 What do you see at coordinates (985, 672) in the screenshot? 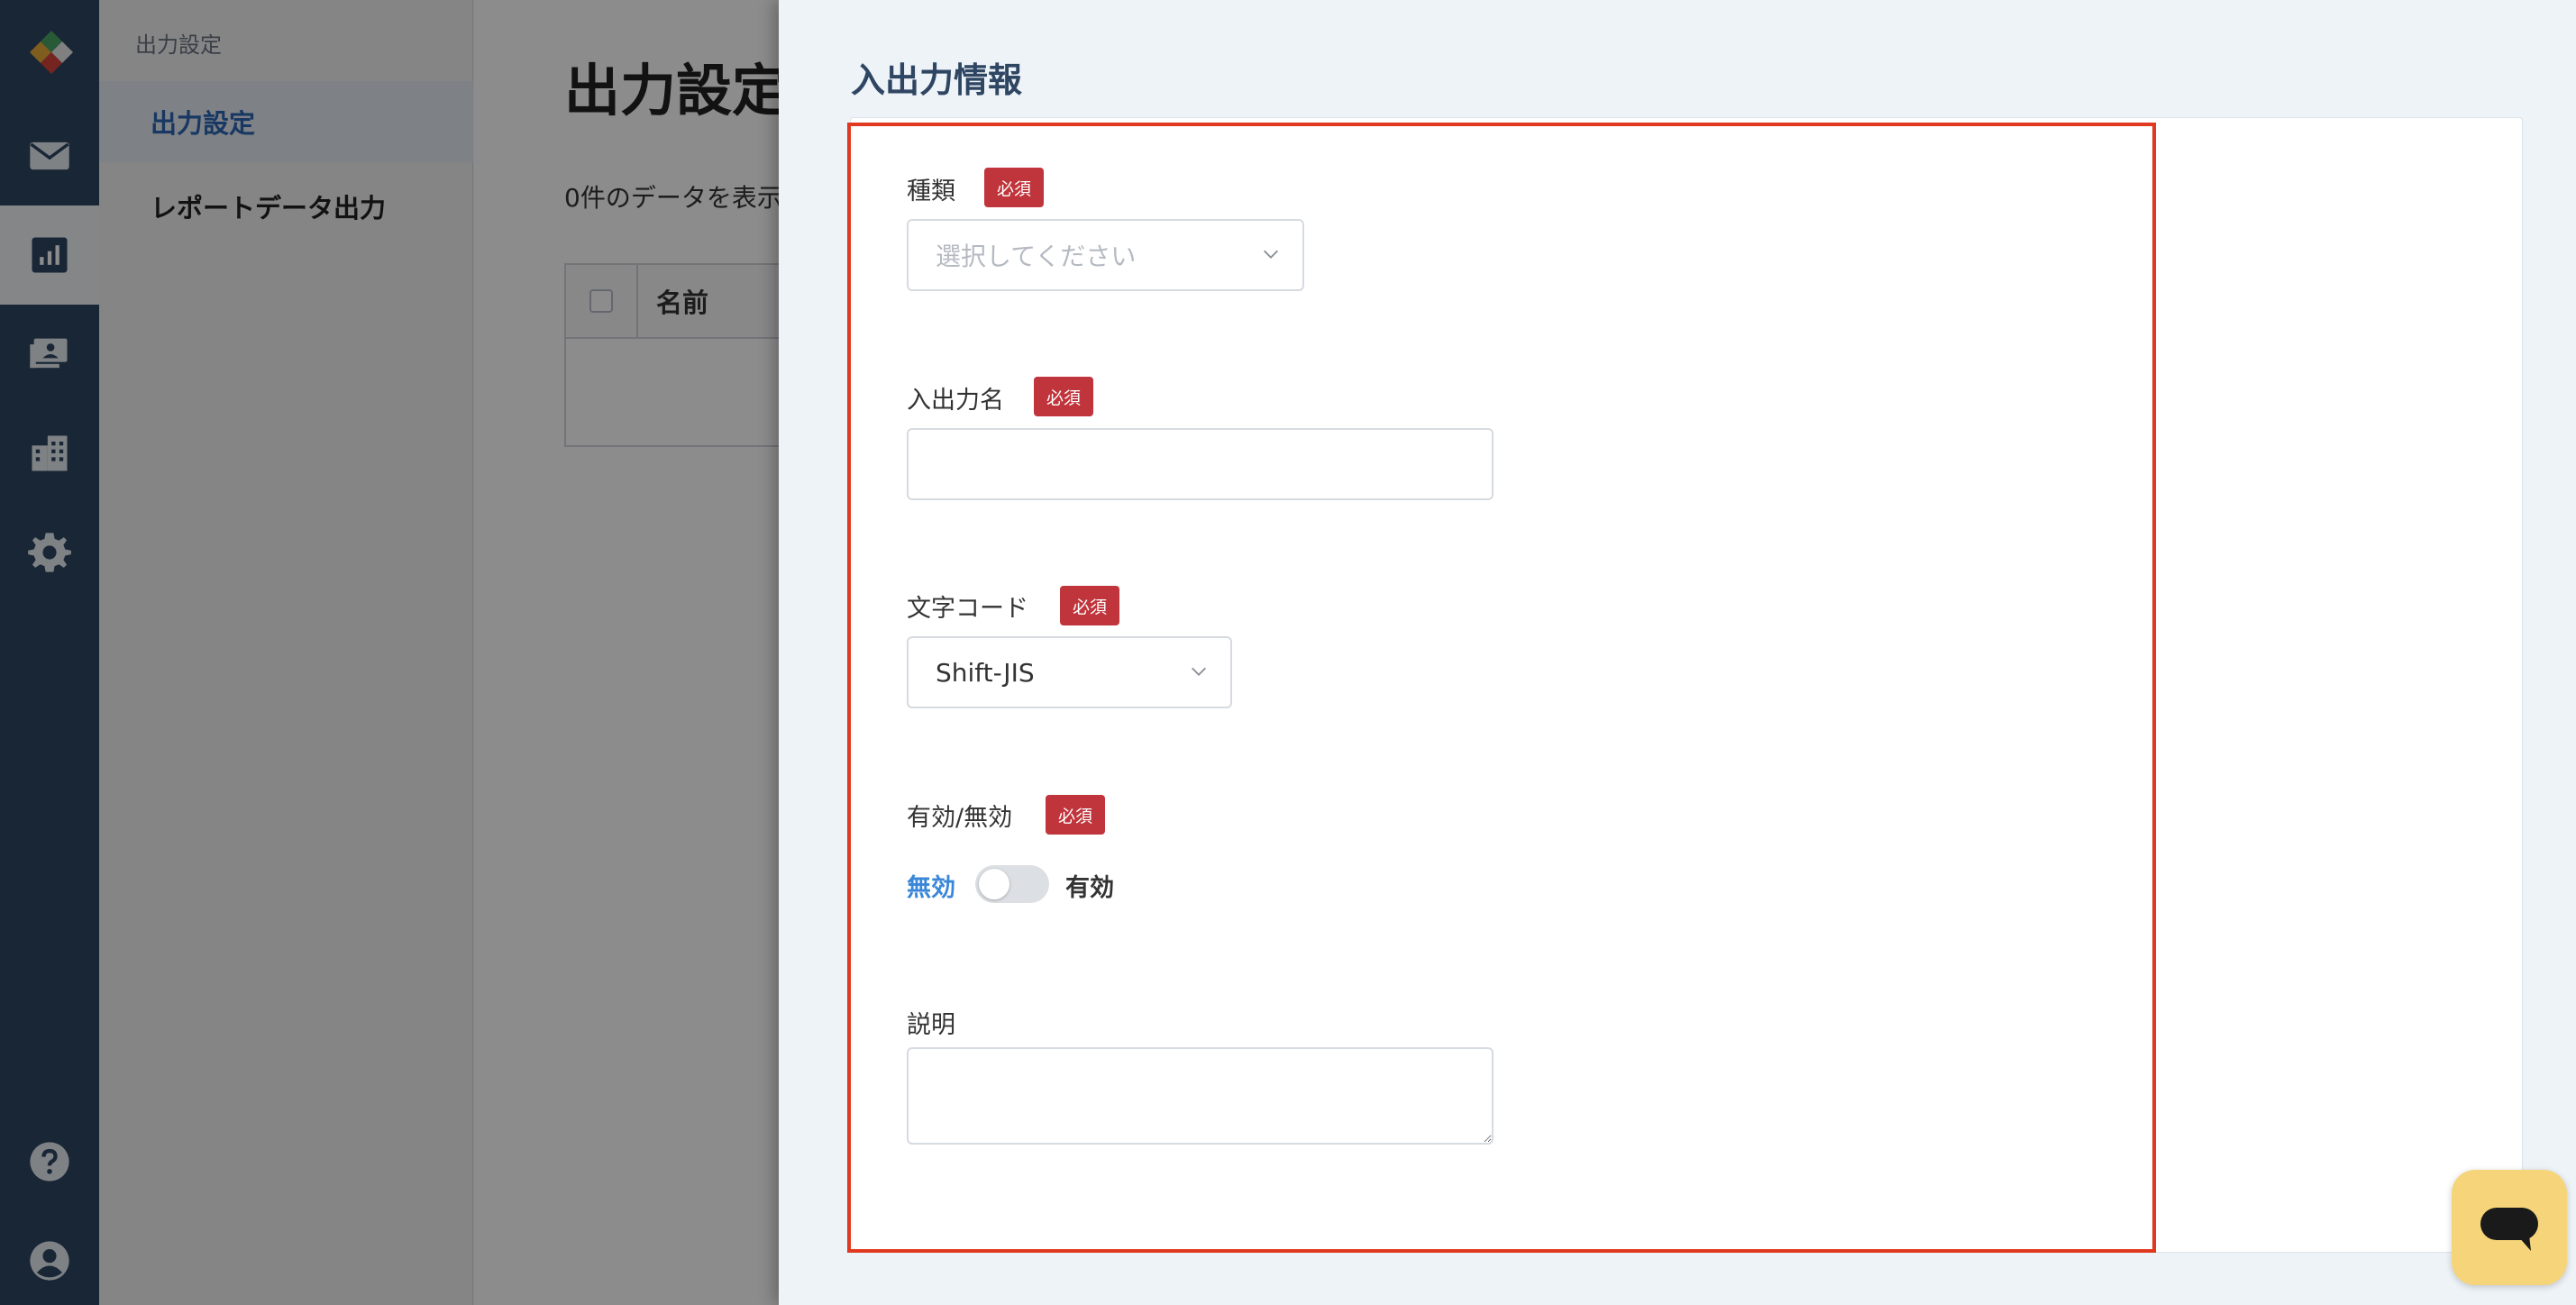
I see `encoding-select-value: Shift-JIS` at bounding box center [985, 672].